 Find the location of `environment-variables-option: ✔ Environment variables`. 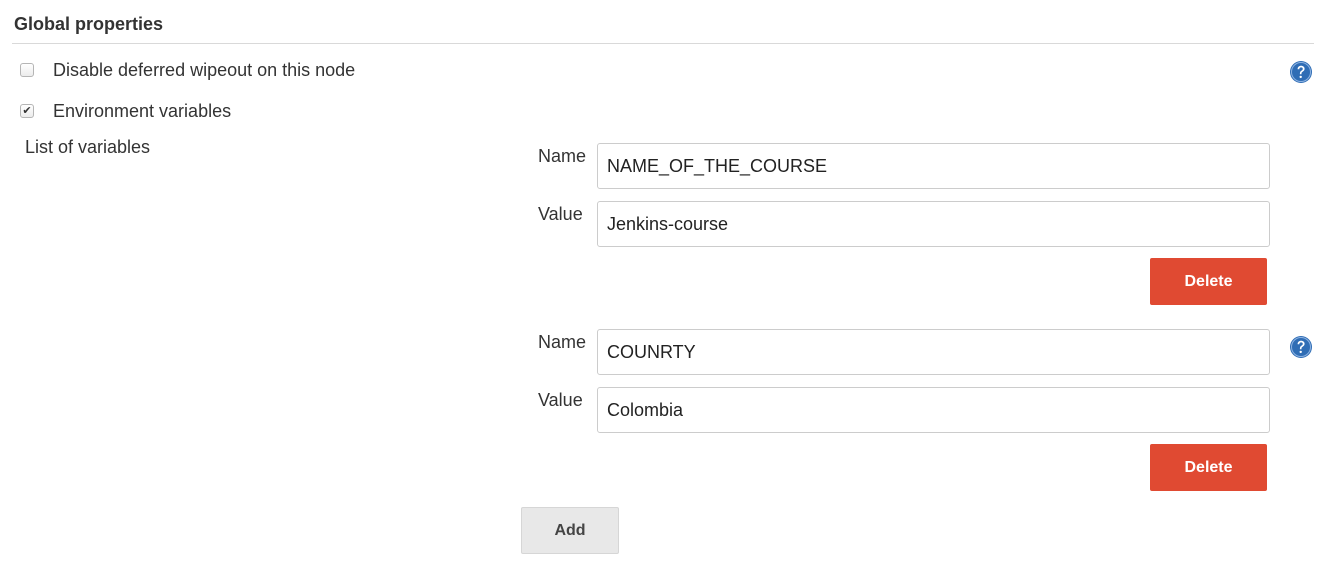

environment-variables-option: ✔ Environment variables is located at coordinates (125, 111).